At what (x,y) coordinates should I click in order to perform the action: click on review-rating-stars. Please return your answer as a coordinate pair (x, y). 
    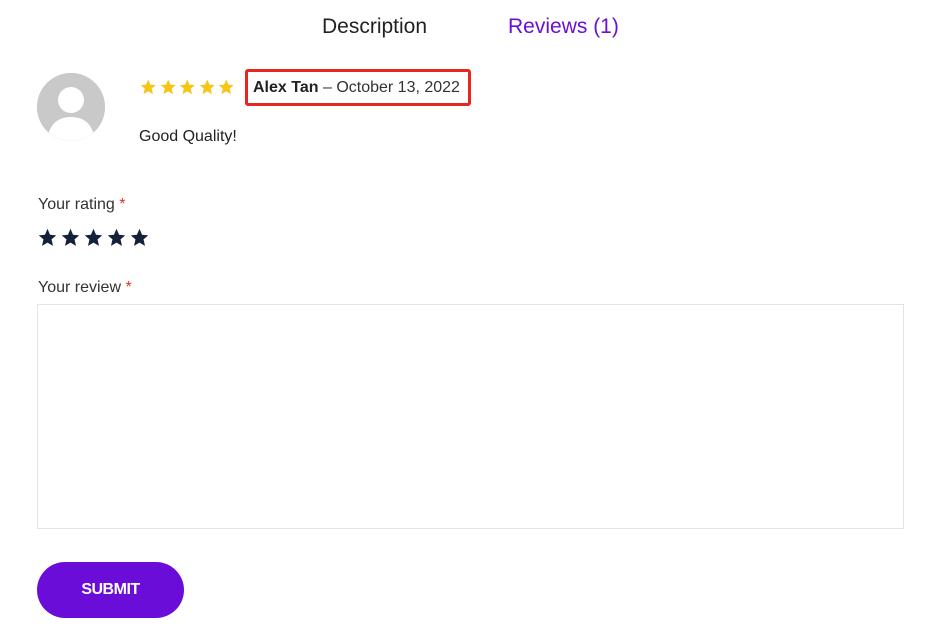
    Looking at the image, I should click on (187, 87).